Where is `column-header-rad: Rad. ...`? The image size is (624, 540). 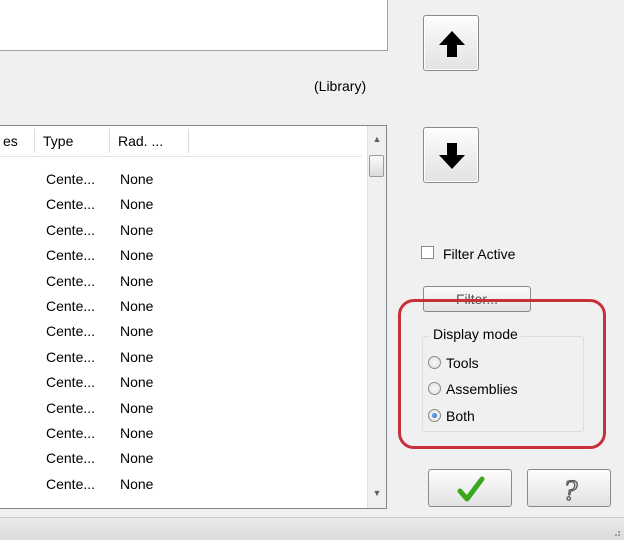
column-header-rad: Rad. ... is located at coordinates (140, 141).